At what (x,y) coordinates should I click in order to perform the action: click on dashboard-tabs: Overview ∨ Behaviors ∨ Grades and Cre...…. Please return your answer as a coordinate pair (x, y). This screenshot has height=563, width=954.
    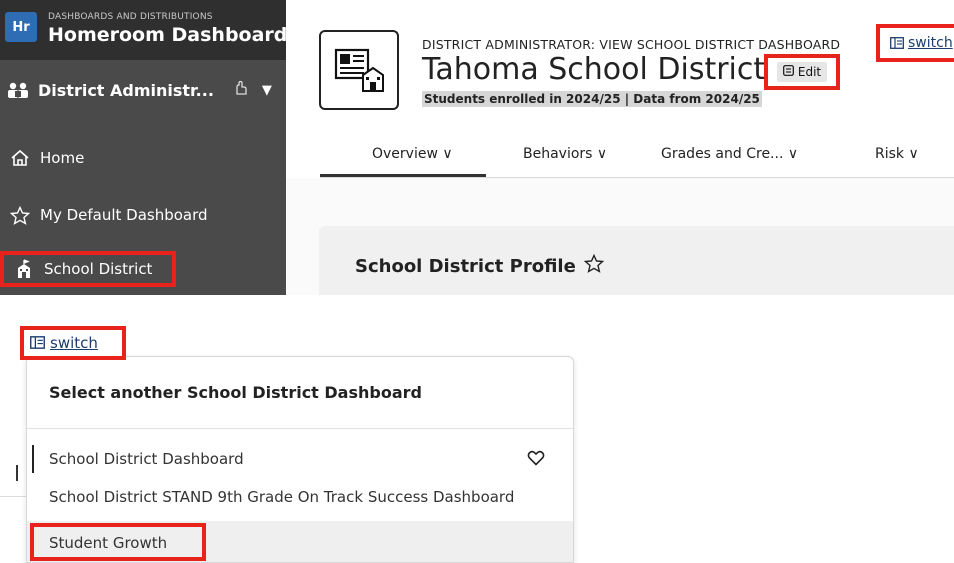
    Looking at the image, I should click on (637, 159).